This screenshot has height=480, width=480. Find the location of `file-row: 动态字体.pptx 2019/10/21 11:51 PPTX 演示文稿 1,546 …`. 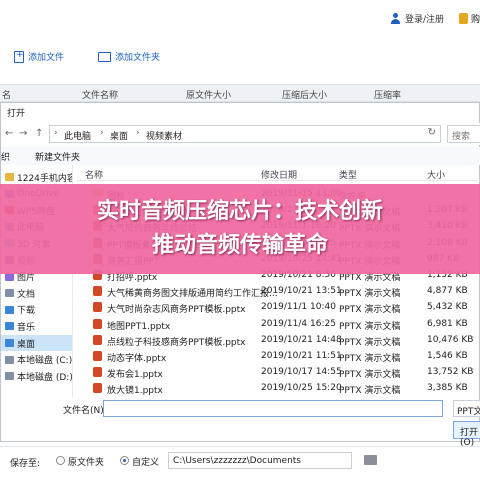

file-row: 动态字体.pptx 2019/10/21 11:51 PPTX 演示文稿 1,546 … is located at coordinates (278, 357).